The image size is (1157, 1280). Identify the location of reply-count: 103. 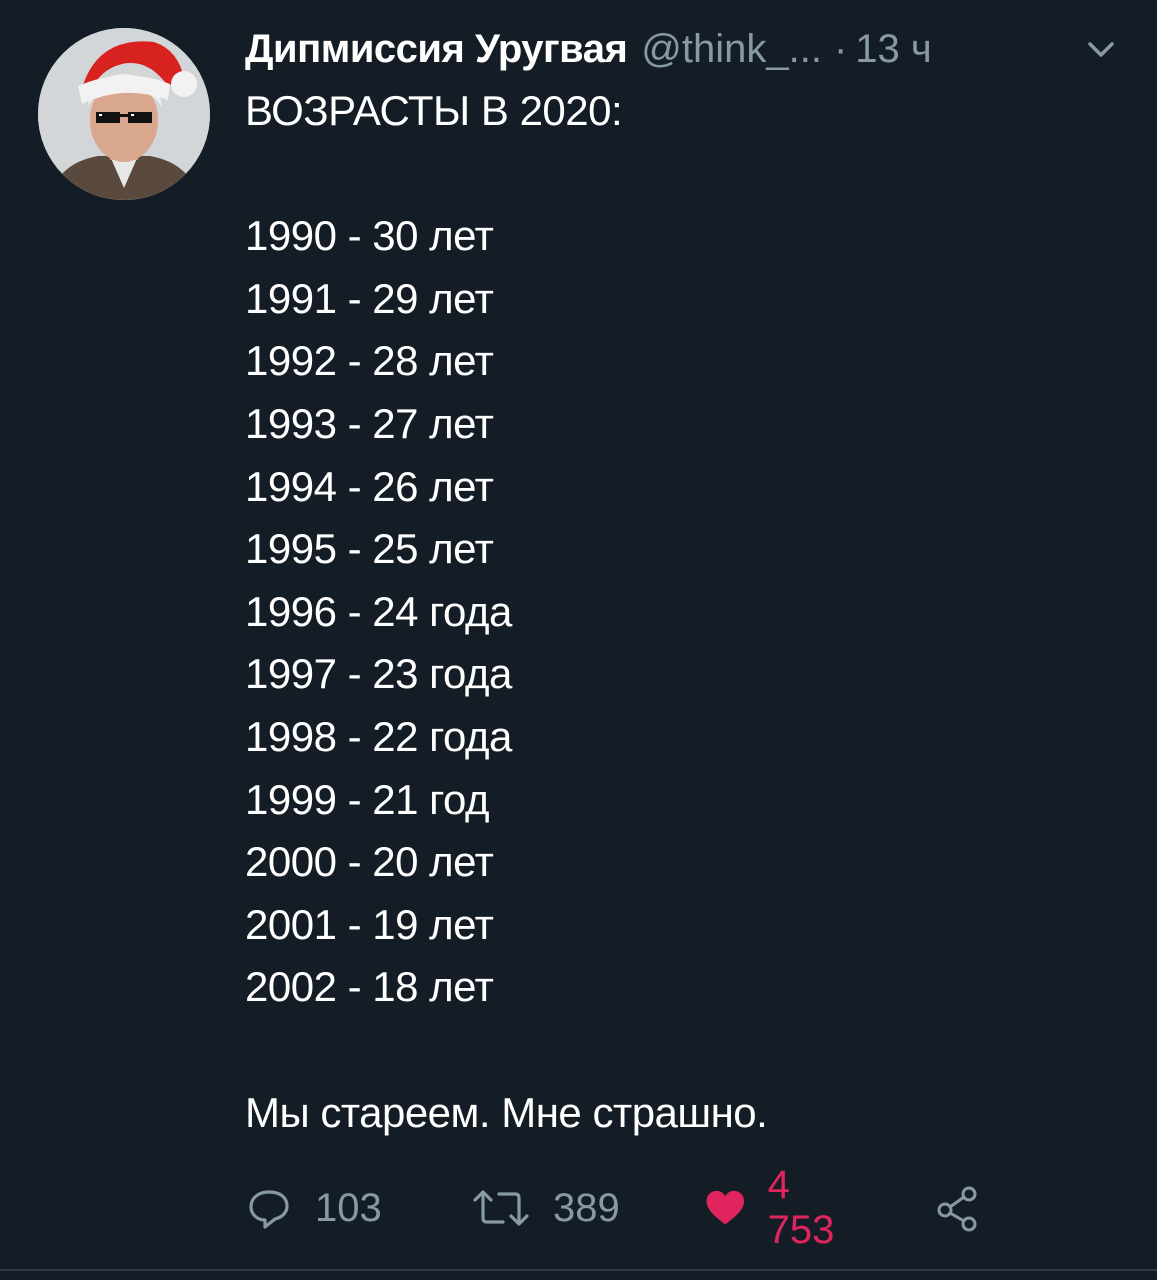
(348, 1207).